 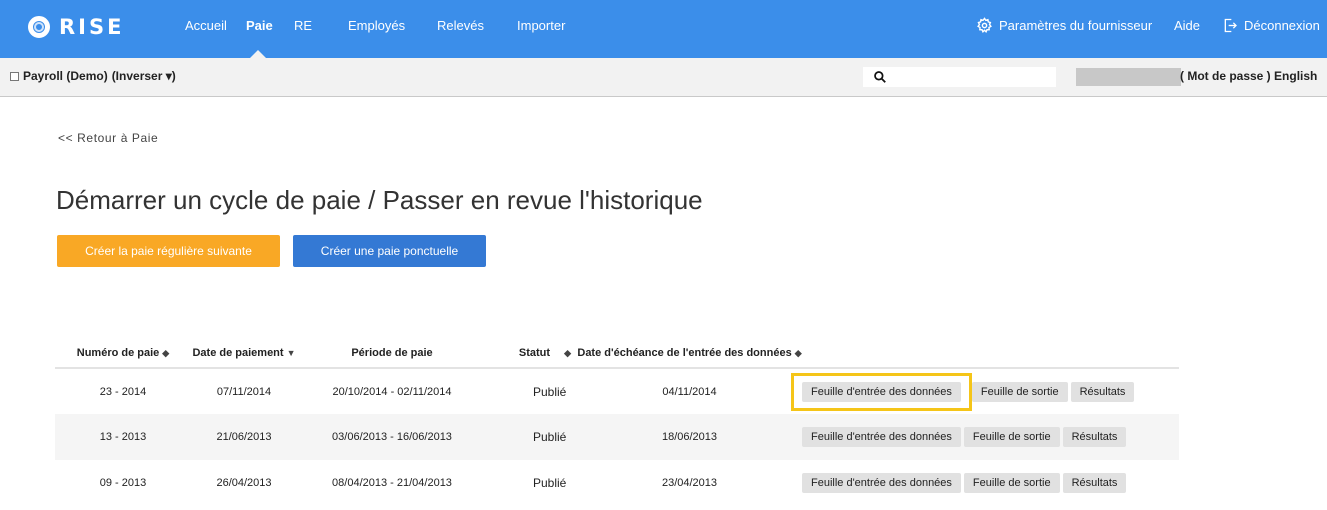 I want to click on logo-circle-icon, so click(x=39, y=27).